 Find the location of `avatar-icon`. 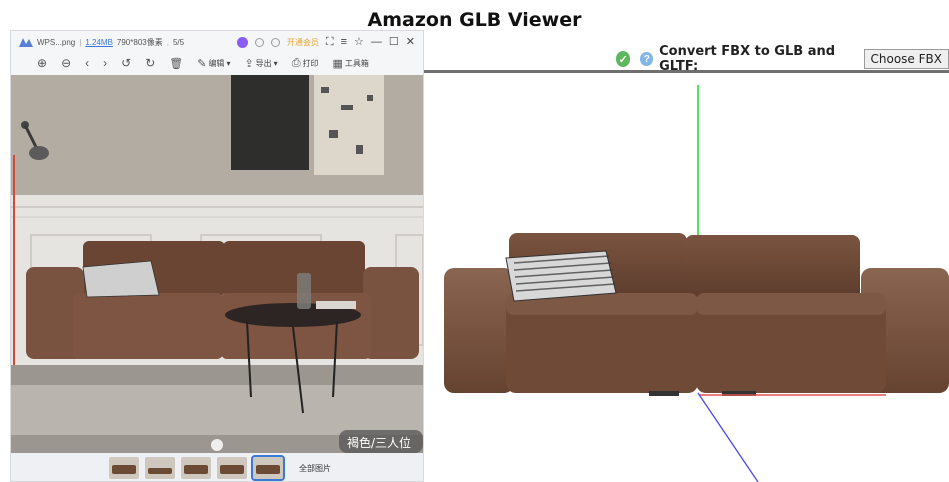

avatar-icon is located at coordinates (242, 42).